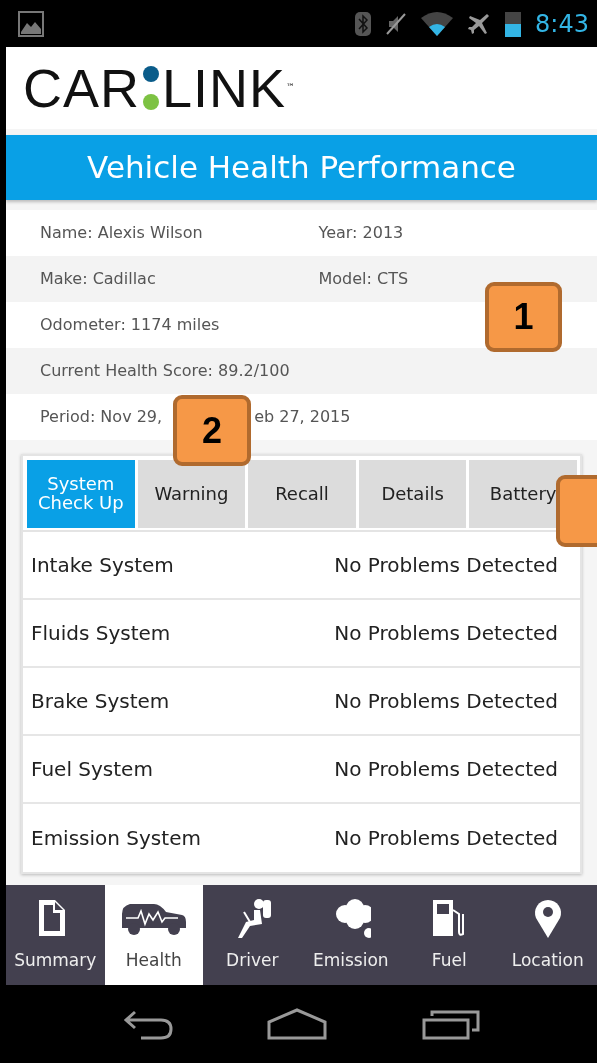 This screenshot has height=1063, width=597. Describe the element at coordinates (437, 23) in the screenshot. I see `wifi-icon` at that location.